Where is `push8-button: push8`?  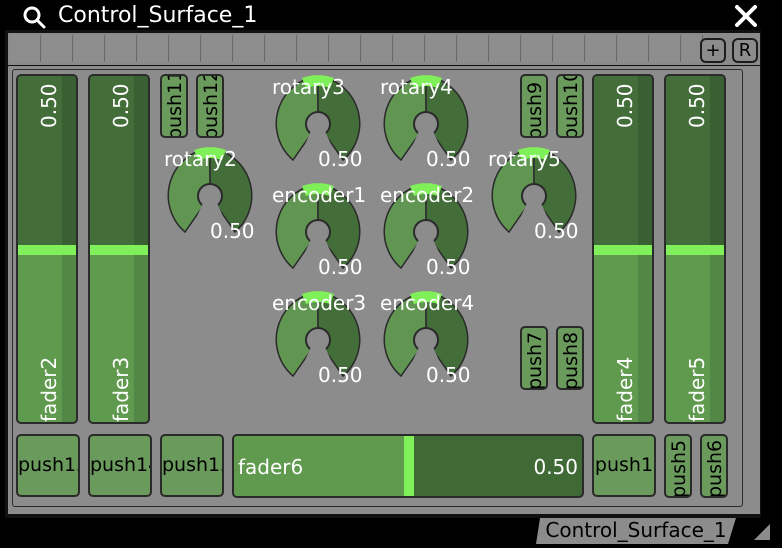
push8-button: push8 is located at coordinates (570, 358).